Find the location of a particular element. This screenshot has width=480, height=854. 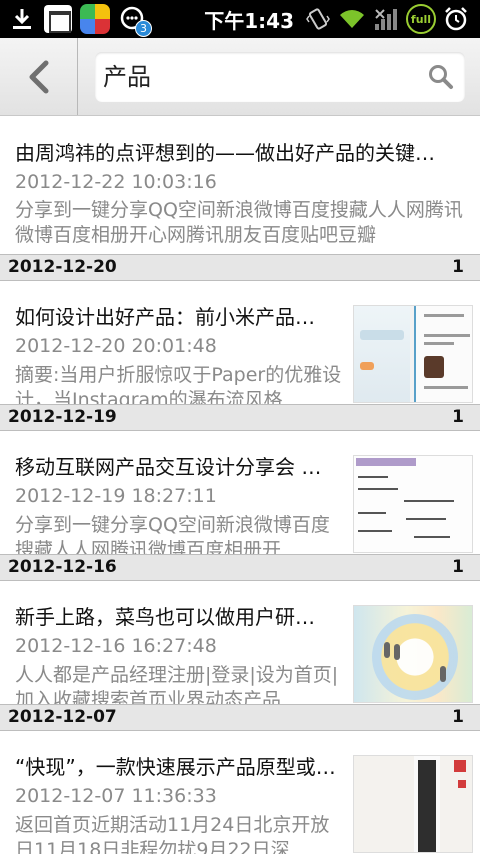

item-timestamp: 2012-12-19 18:27:11 is located at coordinates (116, 496).